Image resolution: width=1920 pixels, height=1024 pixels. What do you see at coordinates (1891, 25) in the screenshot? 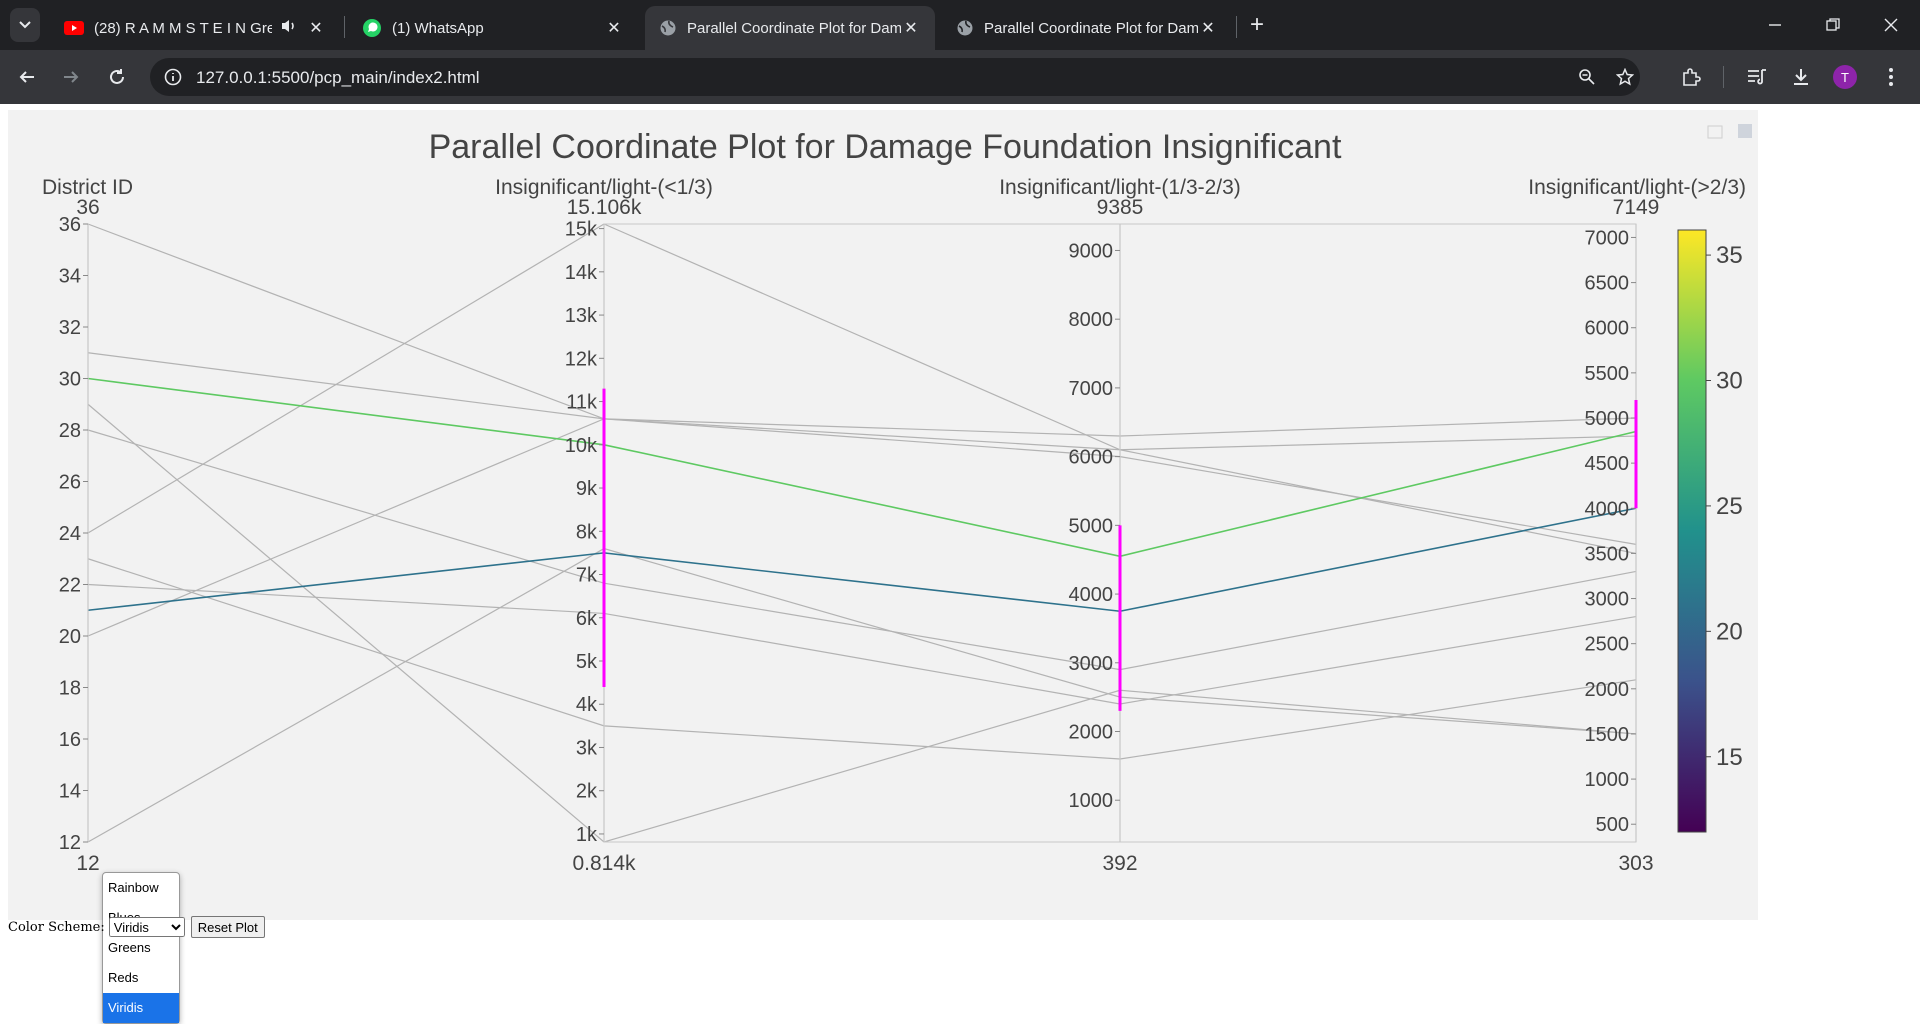
I see `close-window-button` at bounding box center [1891, 25].